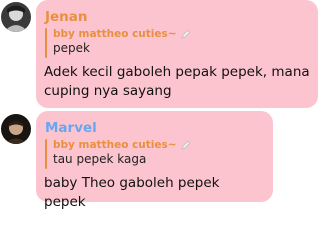 This screenshot has width=320, height=252. I want to click on reply-text: tau pepek kaga, so click(100, 159).